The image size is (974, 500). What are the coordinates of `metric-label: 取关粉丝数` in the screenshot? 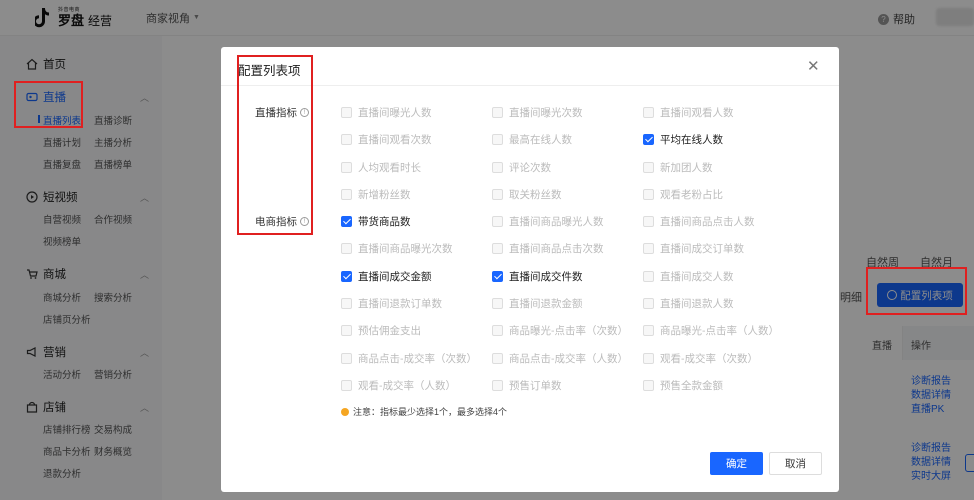 It's located at (535, 194).